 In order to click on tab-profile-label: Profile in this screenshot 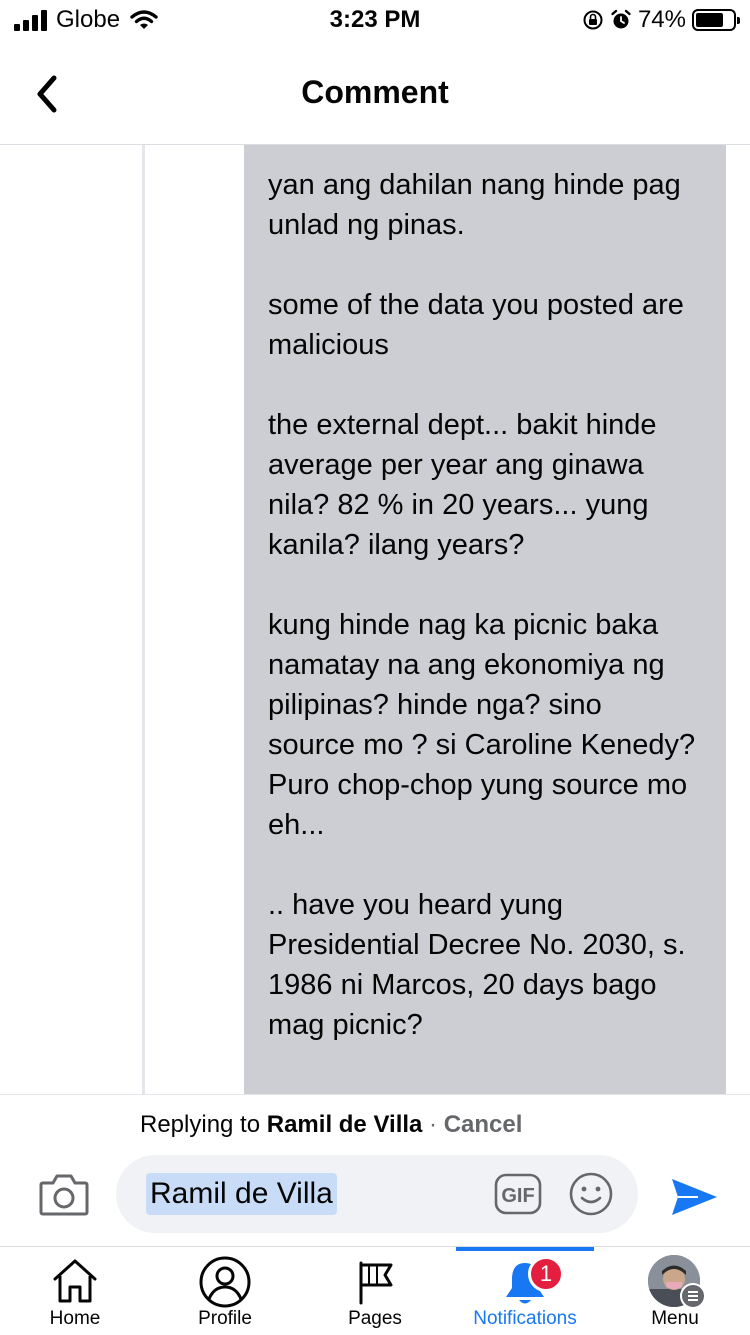, I will do `click(225, 1318)`.